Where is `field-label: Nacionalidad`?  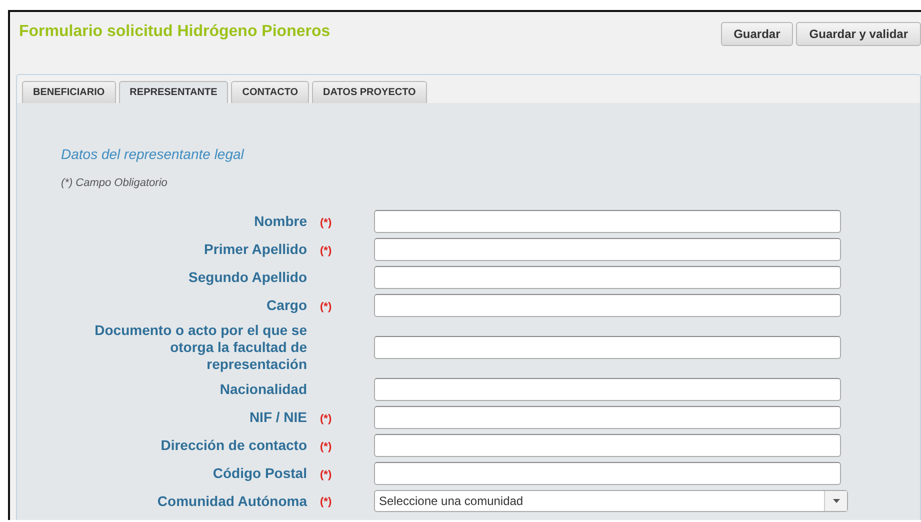 field-label: Nacionalidad is located at coordinates (262, 389).